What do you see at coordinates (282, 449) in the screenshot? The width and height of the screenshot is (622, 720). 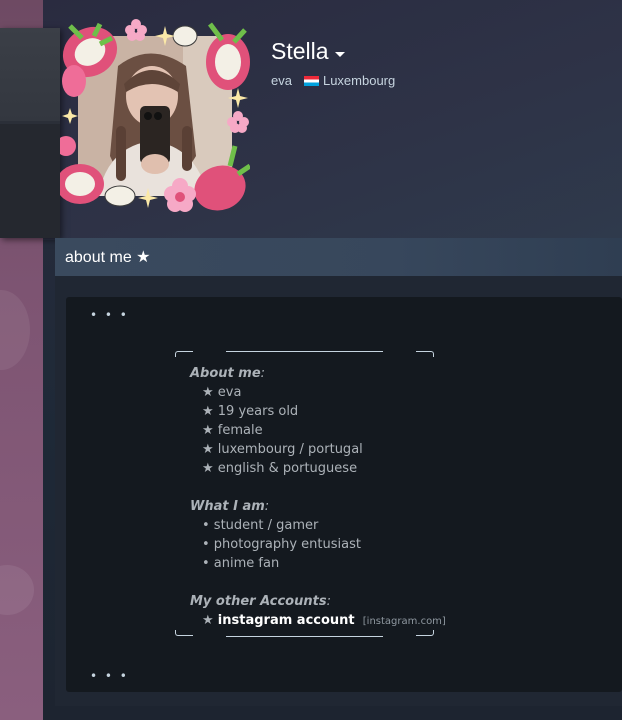 I see `list-item: ★ luxembourg / portugal` at bounding box center [282, 449].